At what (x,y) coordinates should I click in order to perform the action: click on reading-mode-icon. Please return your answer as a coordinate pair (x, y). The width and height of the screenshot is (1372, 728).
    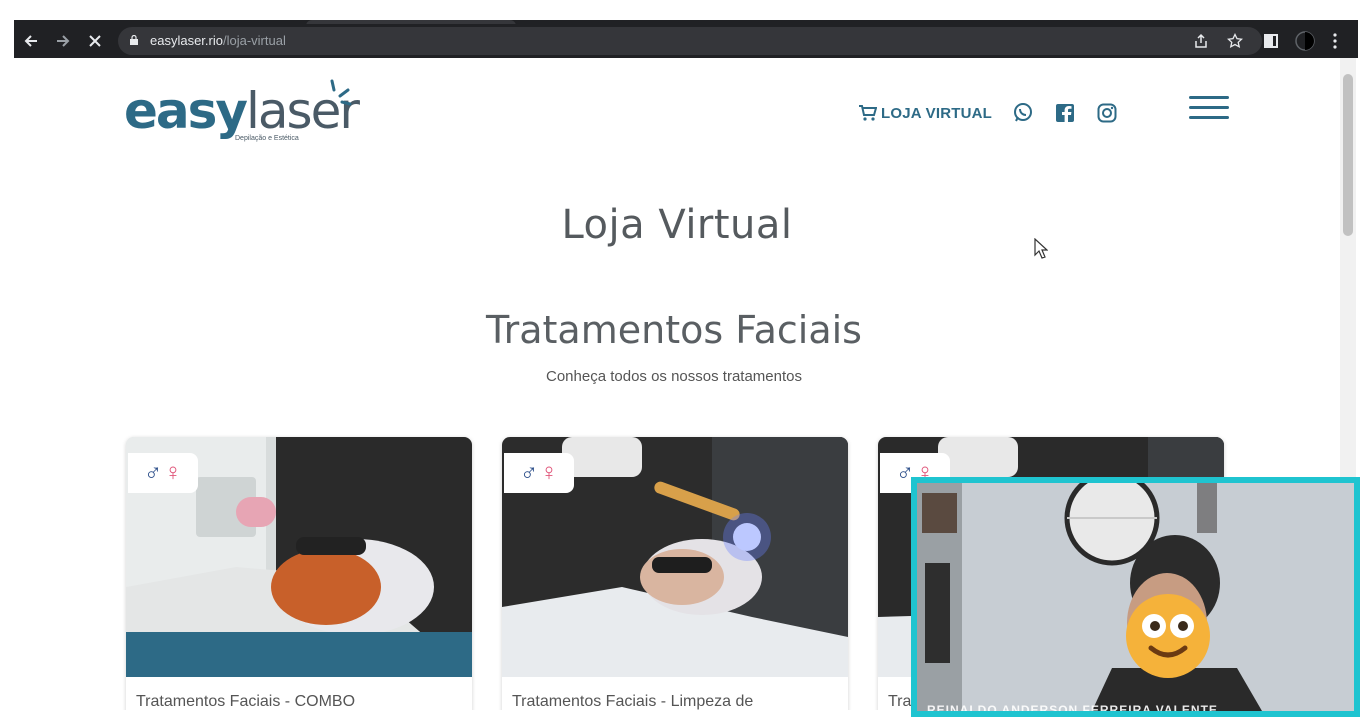
    Looking at the image, I should click on (1271, 41).